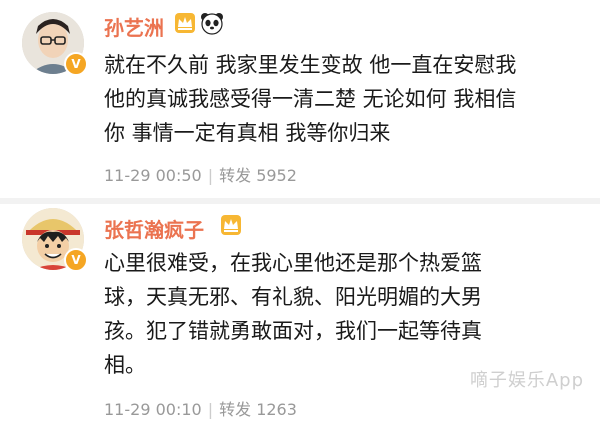 This screenshot has width=600, height=426. What do you see at coordinates (293, 297) in the screenshot?
I see `comment-line: 球，天真无邪、有礼貌、阳光明媚的大男` at bounding box center [293, 297].